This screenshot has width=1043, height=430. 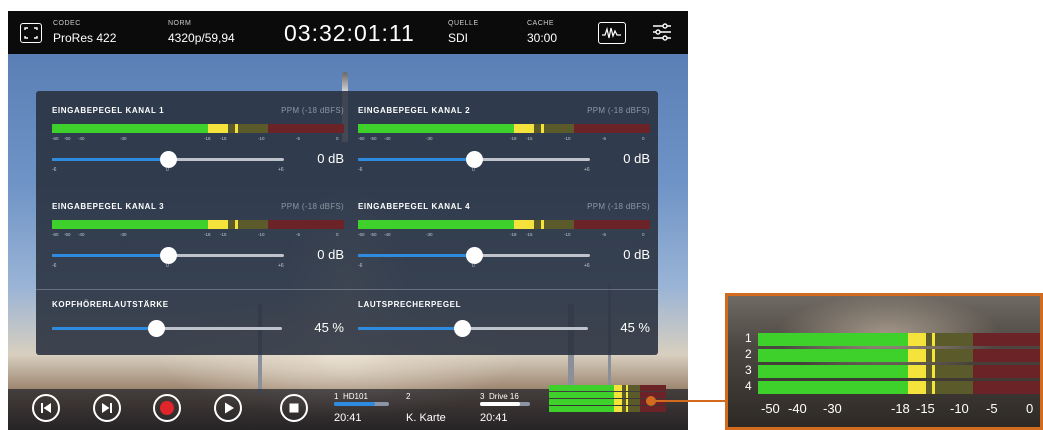 I want to click on speaker-slider, so click(x=473, y=328).